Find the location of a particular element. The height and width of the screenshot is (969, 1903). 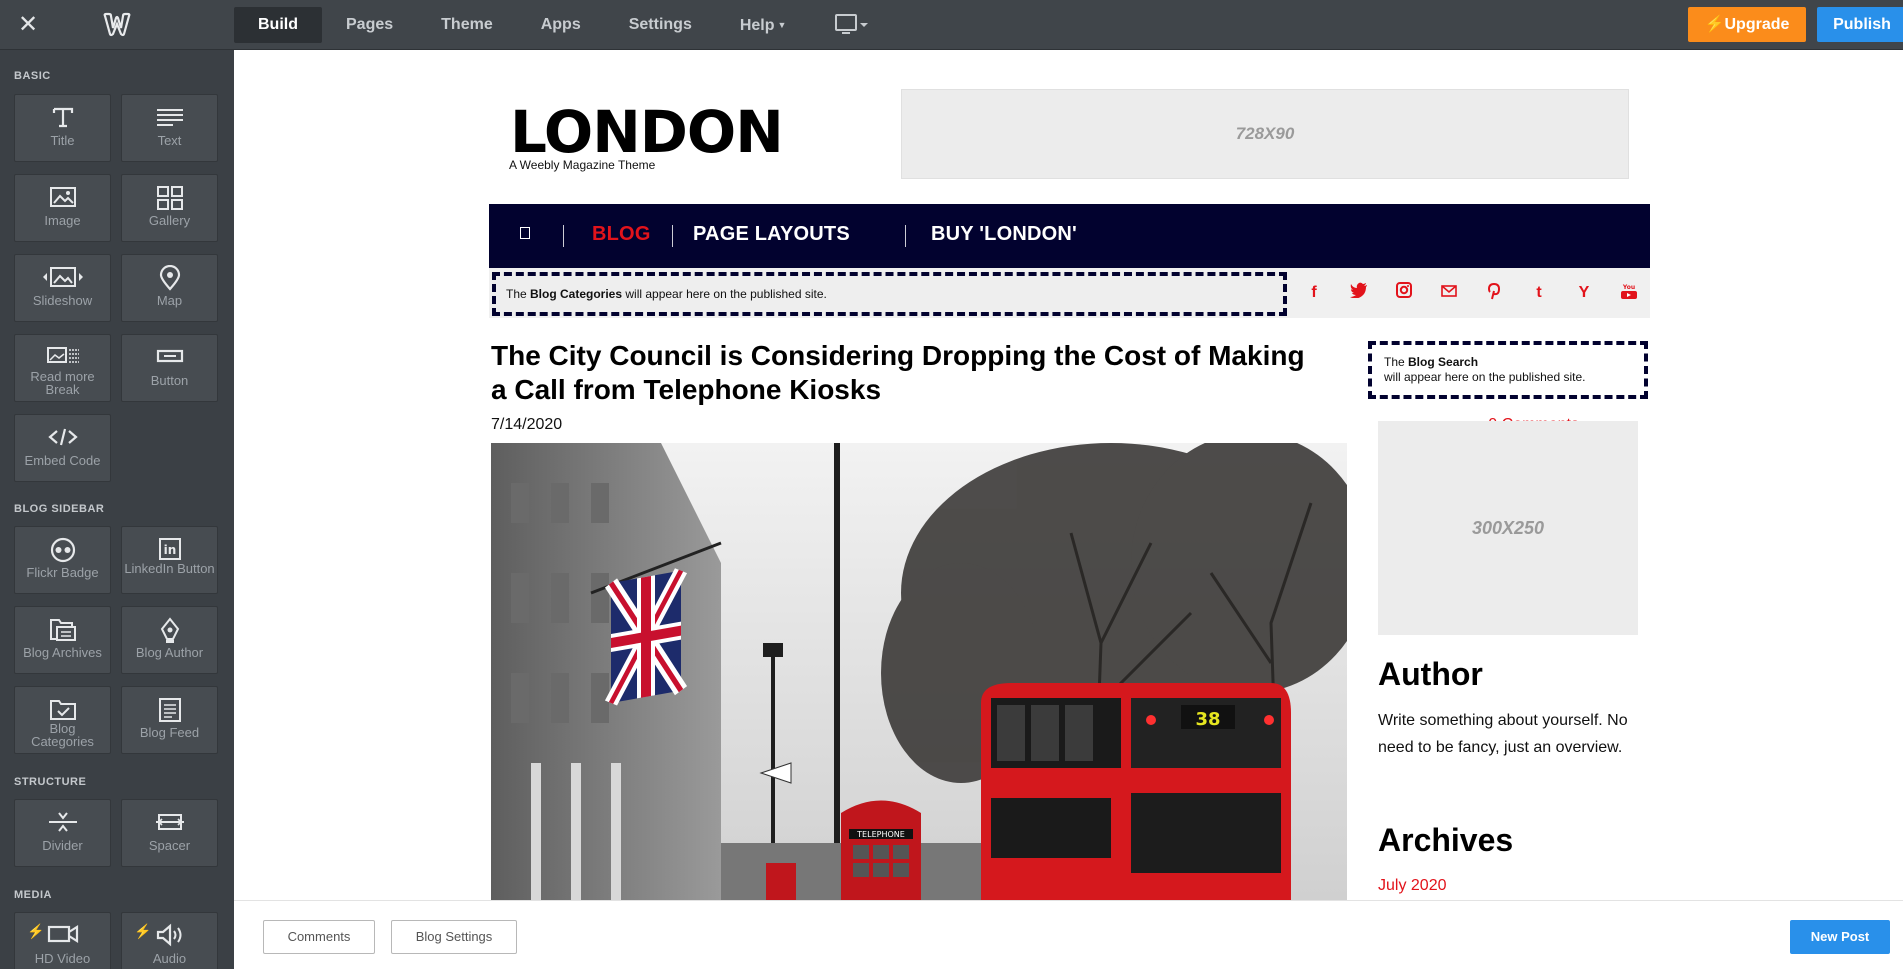

archives-heading: Archives is located at coordinates (1445, 840).